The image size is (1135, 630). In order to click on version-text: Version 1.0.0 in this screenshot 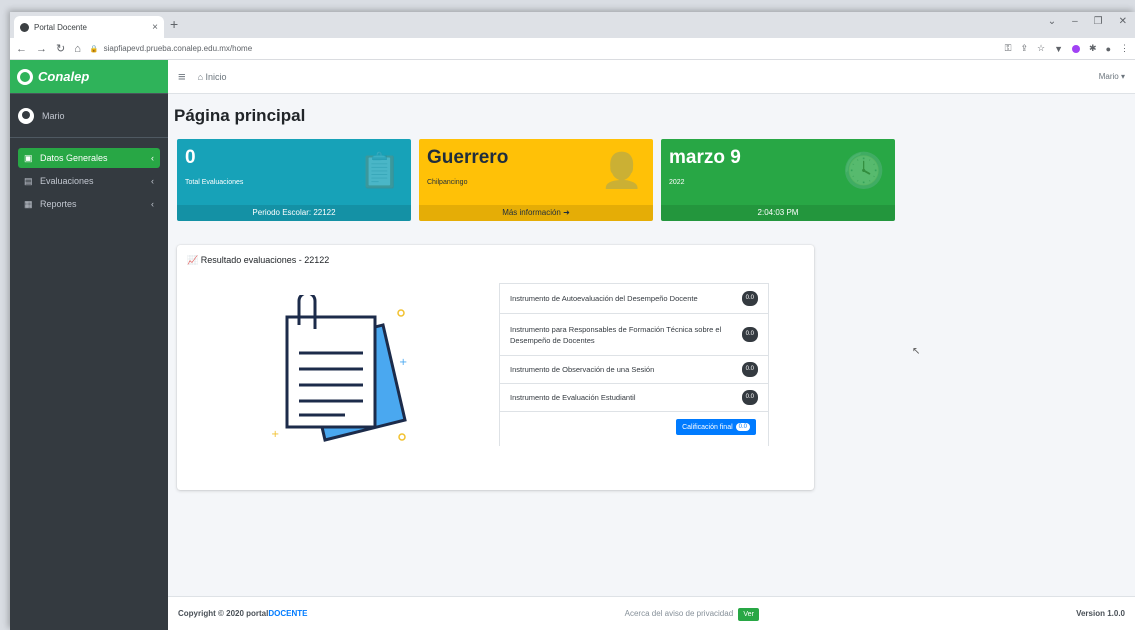, I will do `click(1100, 613)`.